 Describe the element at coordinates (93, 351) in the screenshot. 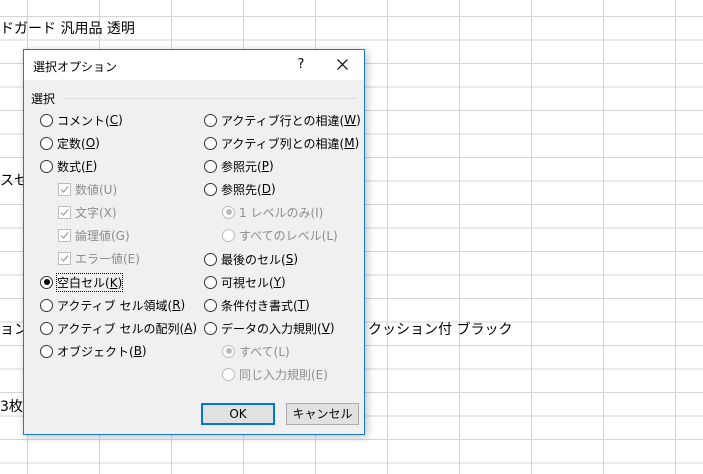

I see `option-objects: オブジェクト(B)` at that location.